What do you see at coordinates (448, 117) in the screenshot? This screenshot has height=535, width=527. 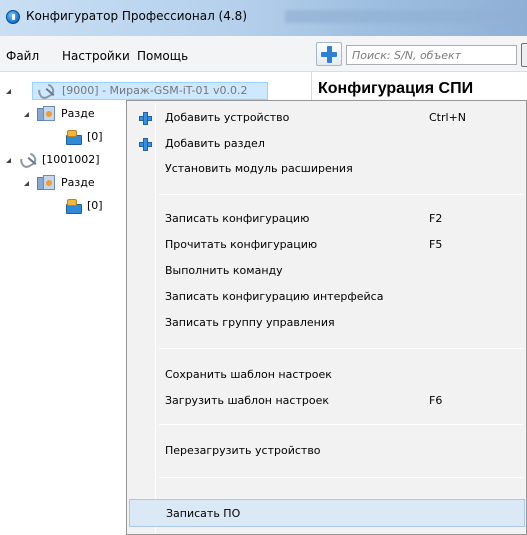 I see `menu-item-shortcut: Ctrl+N` at bounding box center [448, 117].